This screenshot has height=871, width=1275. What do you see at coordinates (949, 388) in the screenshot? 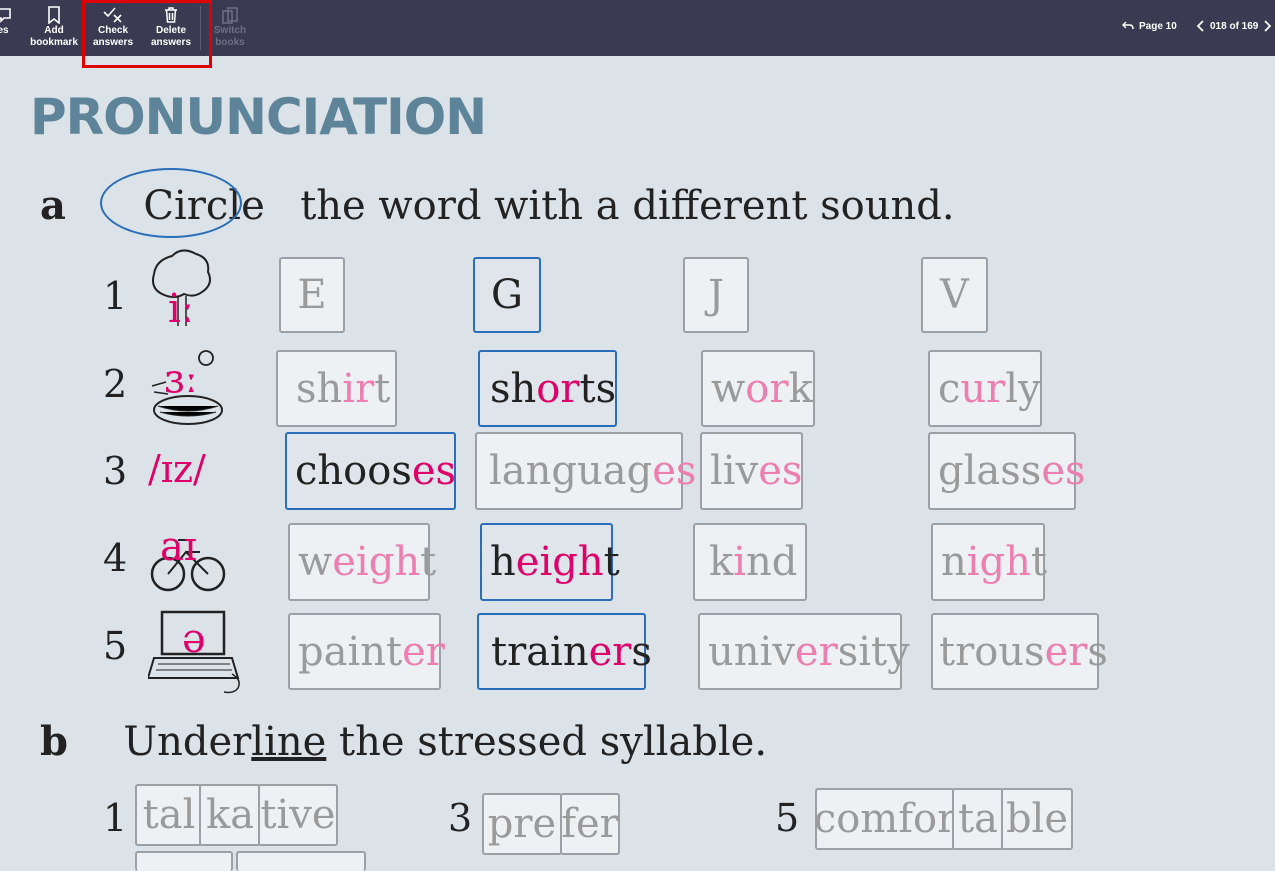
I see `word-part: c` at bounding box center [949, 388].